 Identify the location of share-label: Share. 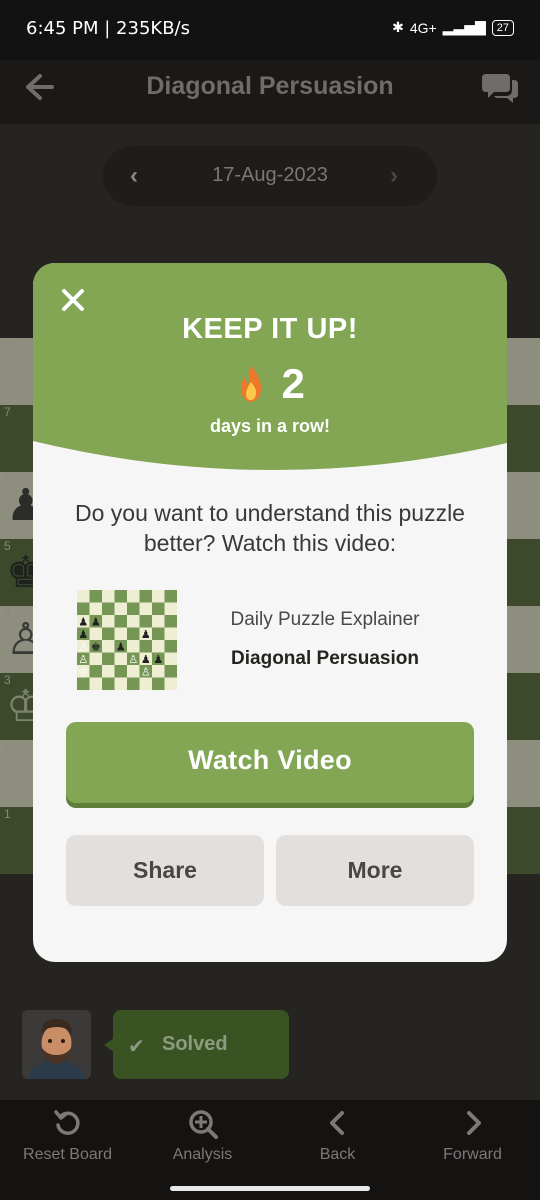
(165, 870).